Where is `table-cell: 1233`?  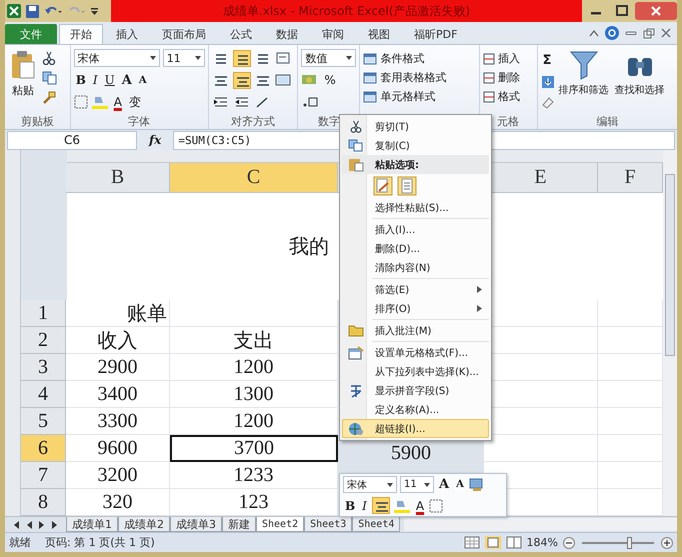
table-cell: 1233 is located at coordinates (254, 475).